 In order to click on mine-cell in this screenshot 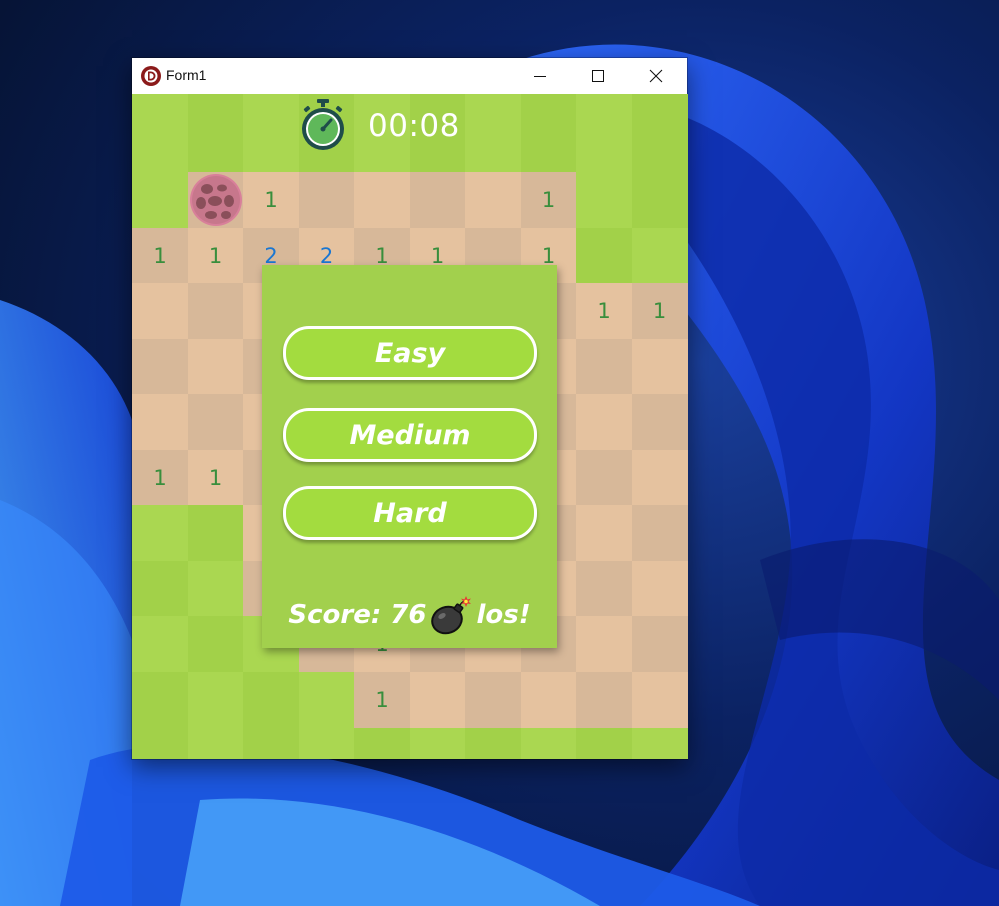, I will do `click(215, 200)`.